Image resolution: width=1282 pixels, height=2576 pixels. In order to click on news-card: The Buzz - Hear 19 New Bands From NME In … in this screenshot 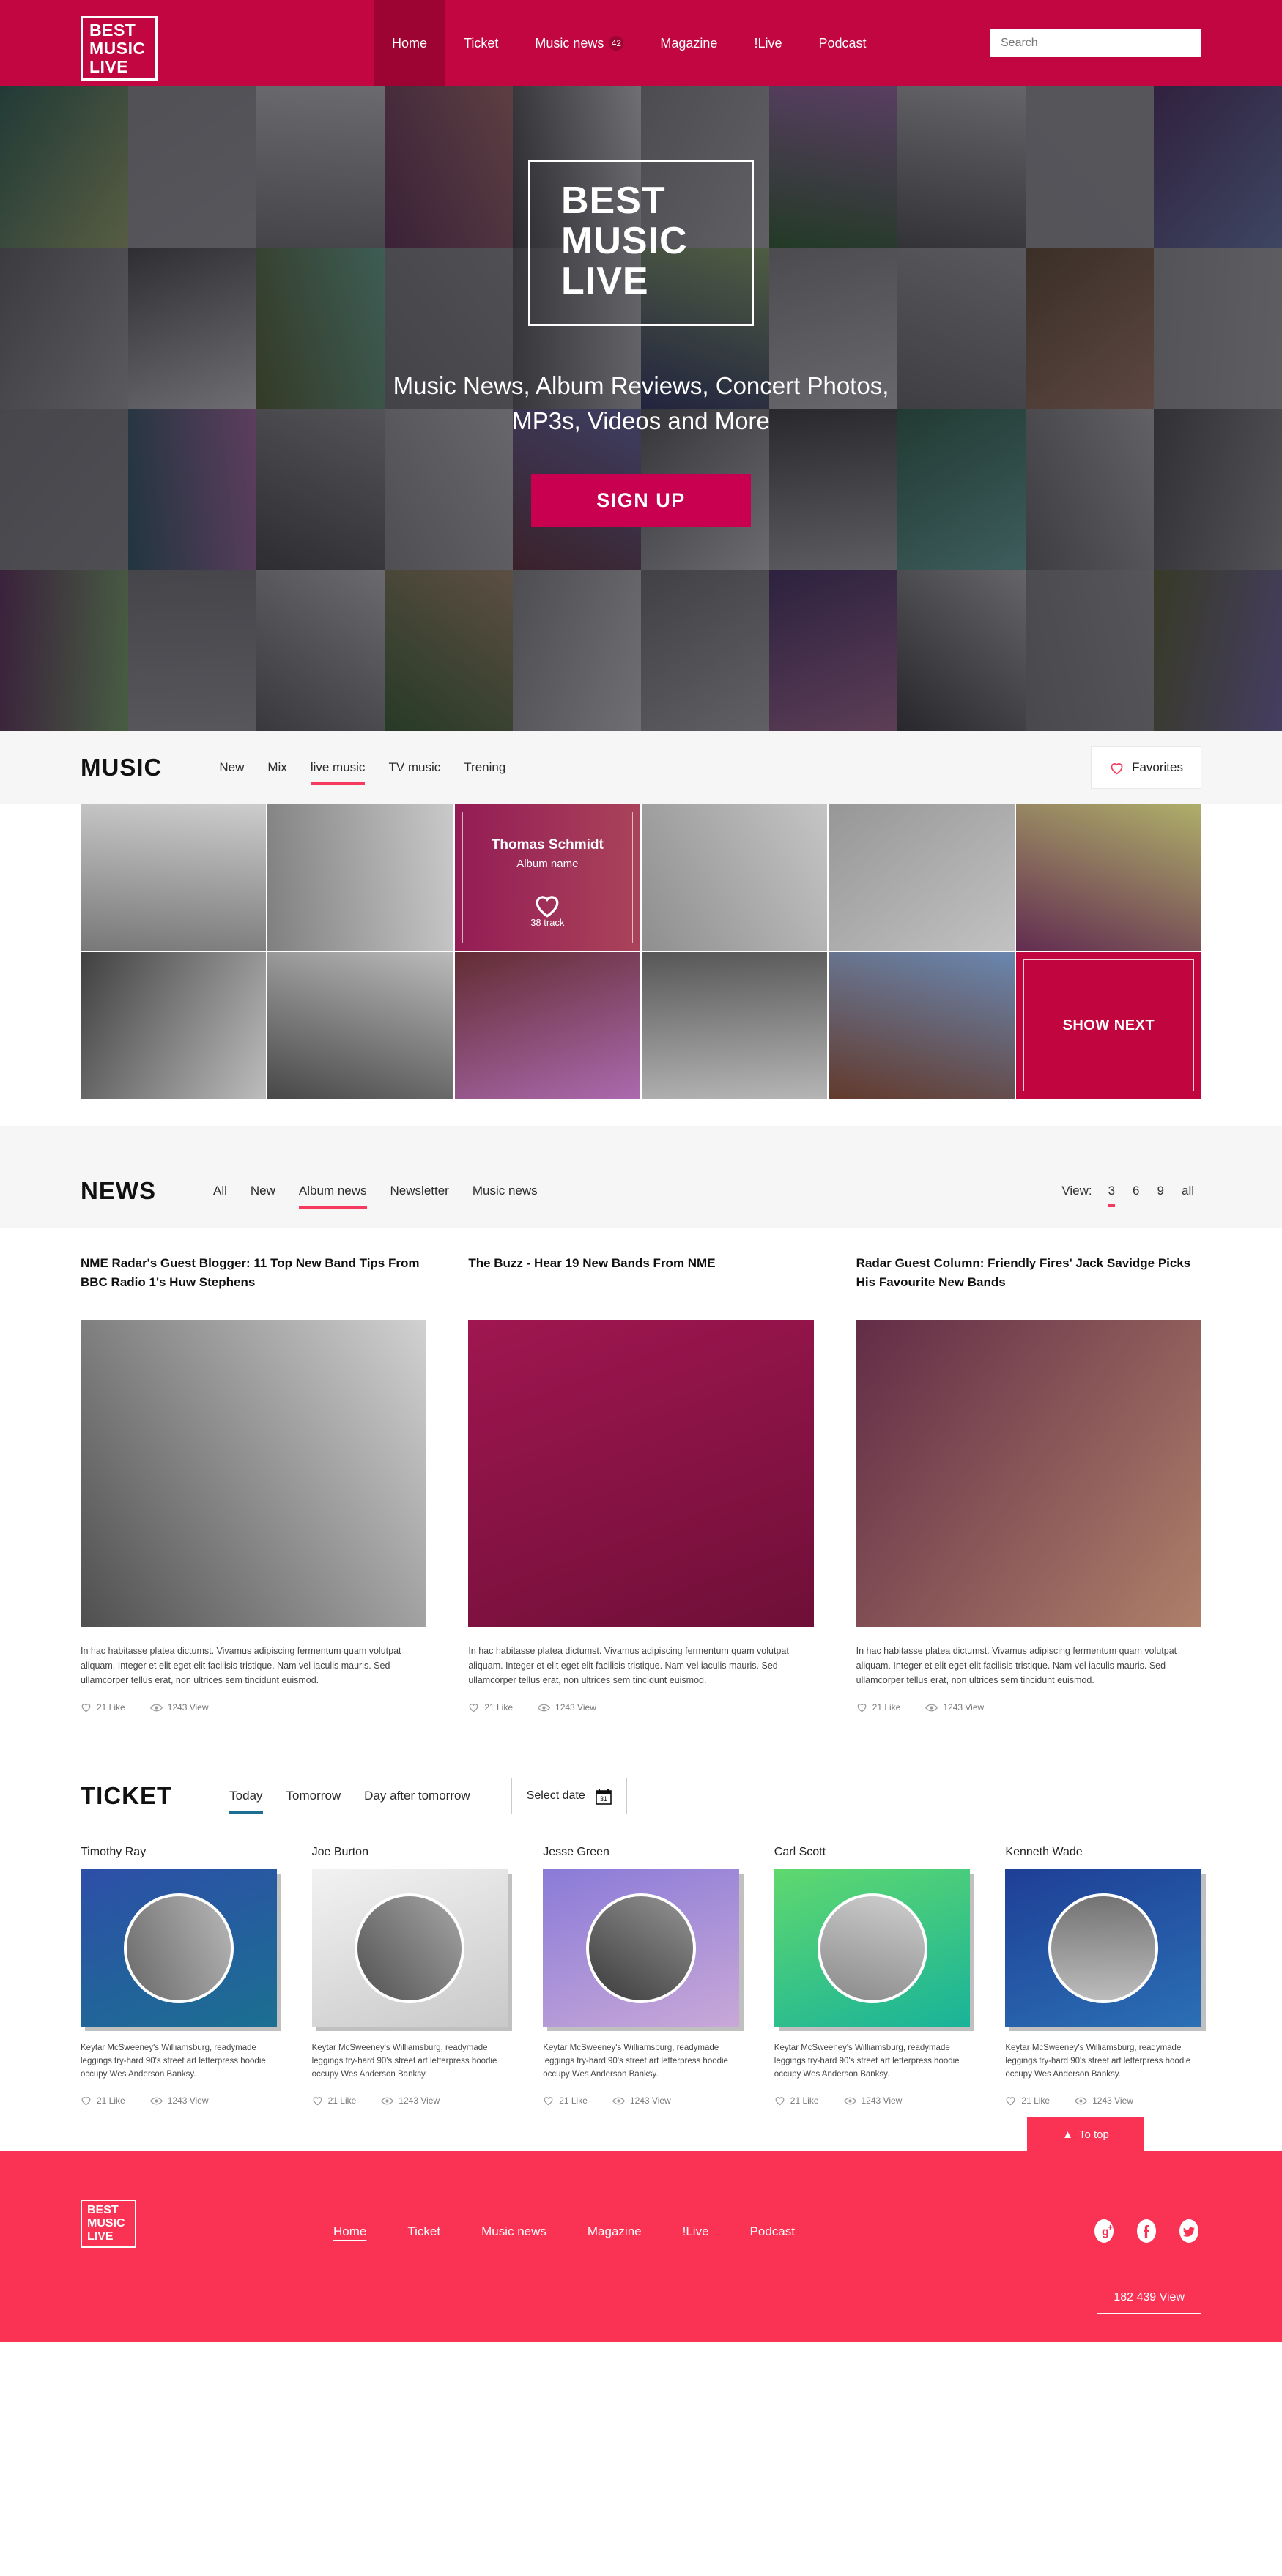, I will do `click(641, 1483)`.